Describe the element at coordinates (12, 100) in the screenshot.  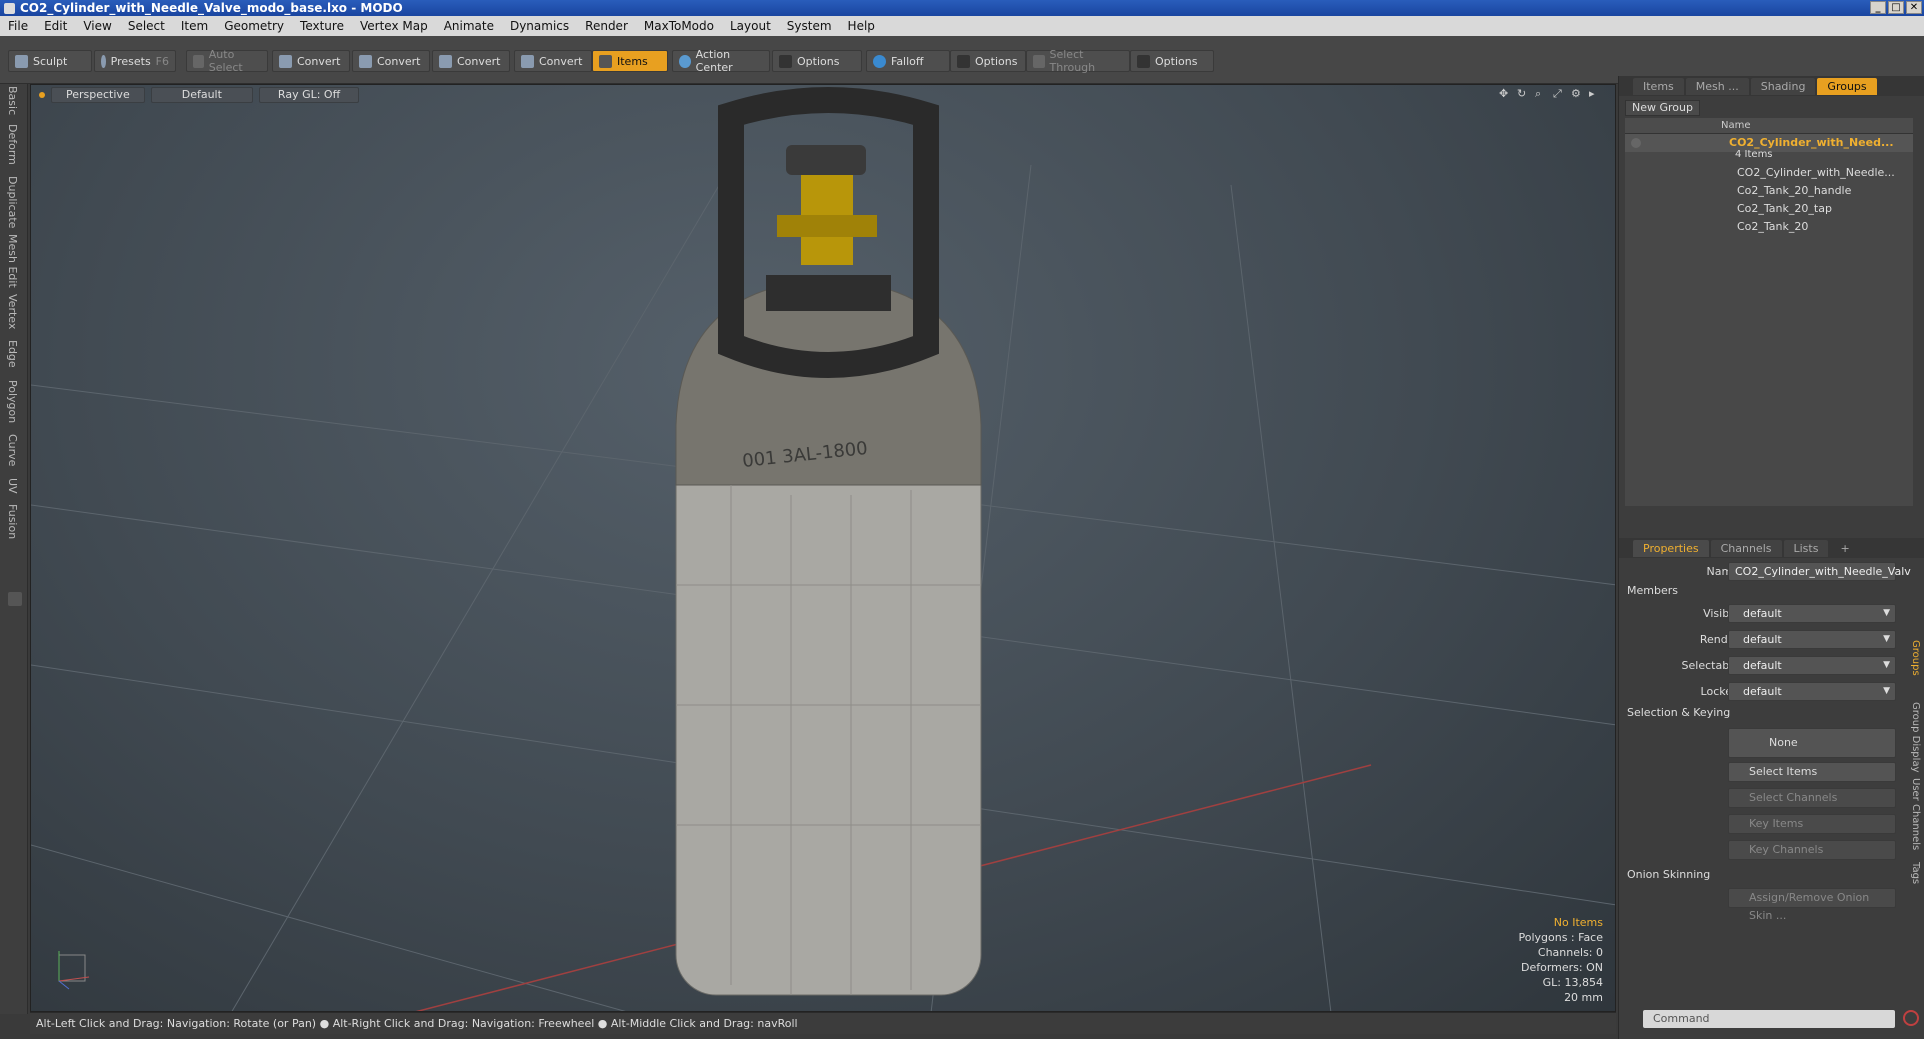
I see `tab-basic: Basic` at that location.